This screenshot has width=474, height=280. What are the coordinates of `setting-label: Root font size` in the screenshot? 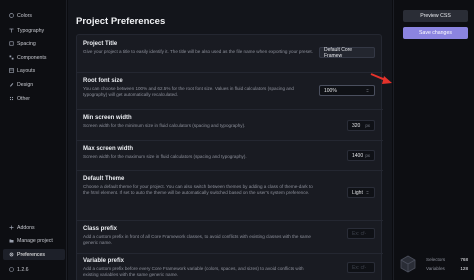 It's located at (103, 81).